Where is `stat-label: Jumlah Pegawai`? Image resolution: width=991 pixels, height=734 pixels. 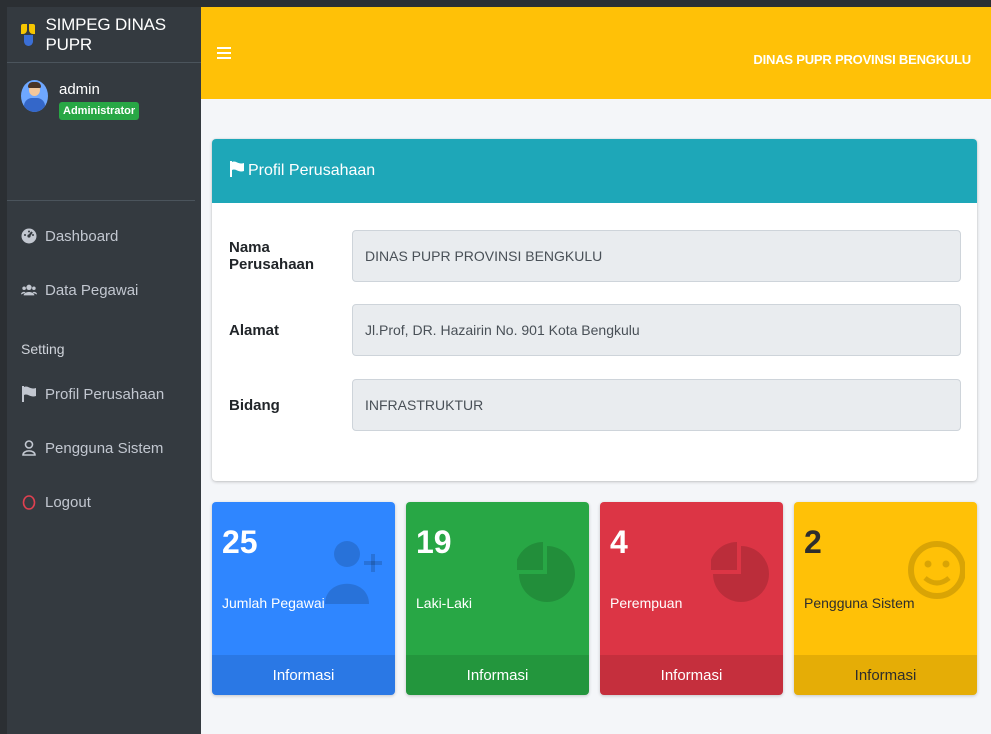 stat-label: Jumlah Pegawai is located at coordinates (273, 603).